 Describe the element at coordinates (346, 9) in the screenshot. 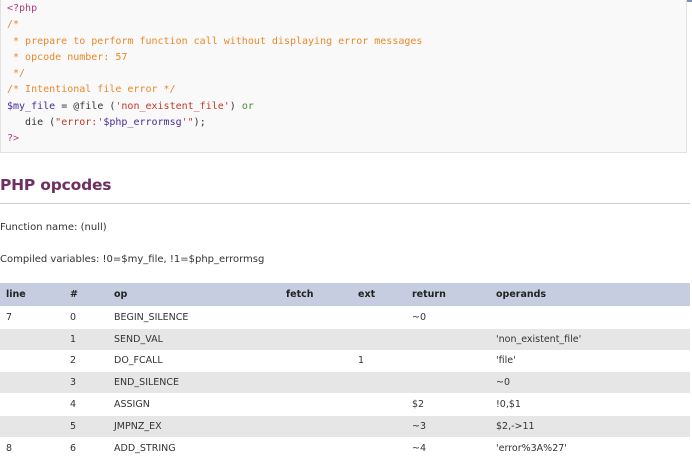

I see `code-line: <?php` at that location.